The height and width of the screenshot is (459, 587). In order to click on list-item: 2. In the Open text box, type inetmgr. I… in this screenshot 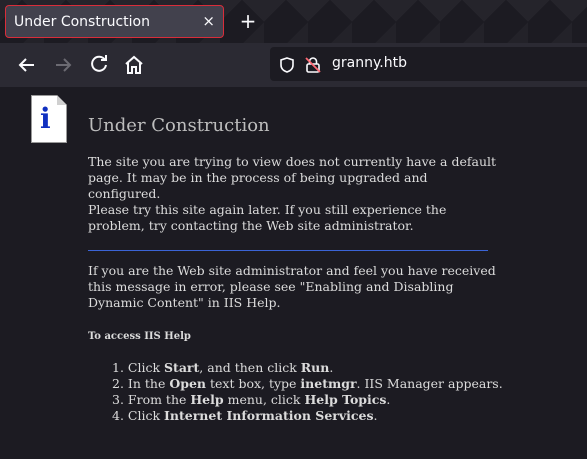, I will do `click(307, 383)`.